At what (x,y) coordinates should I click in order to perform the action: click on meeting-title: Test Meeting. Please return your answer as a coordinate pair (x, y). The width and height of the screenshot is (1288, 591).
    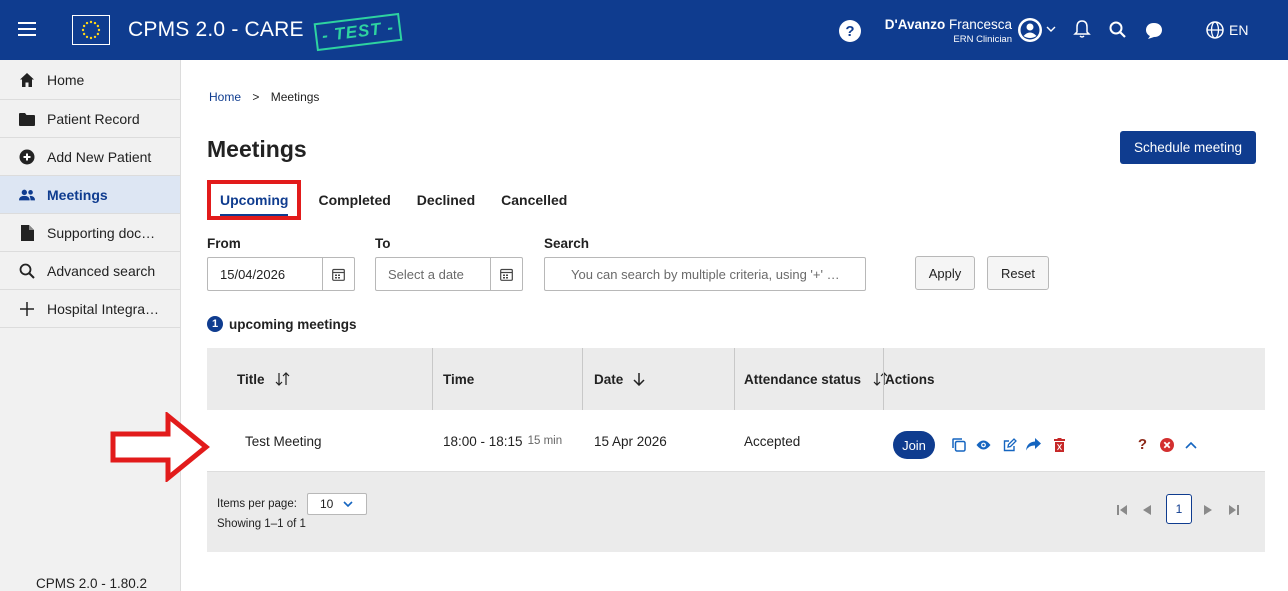
    Looking at the image, I should click on (283, 441).